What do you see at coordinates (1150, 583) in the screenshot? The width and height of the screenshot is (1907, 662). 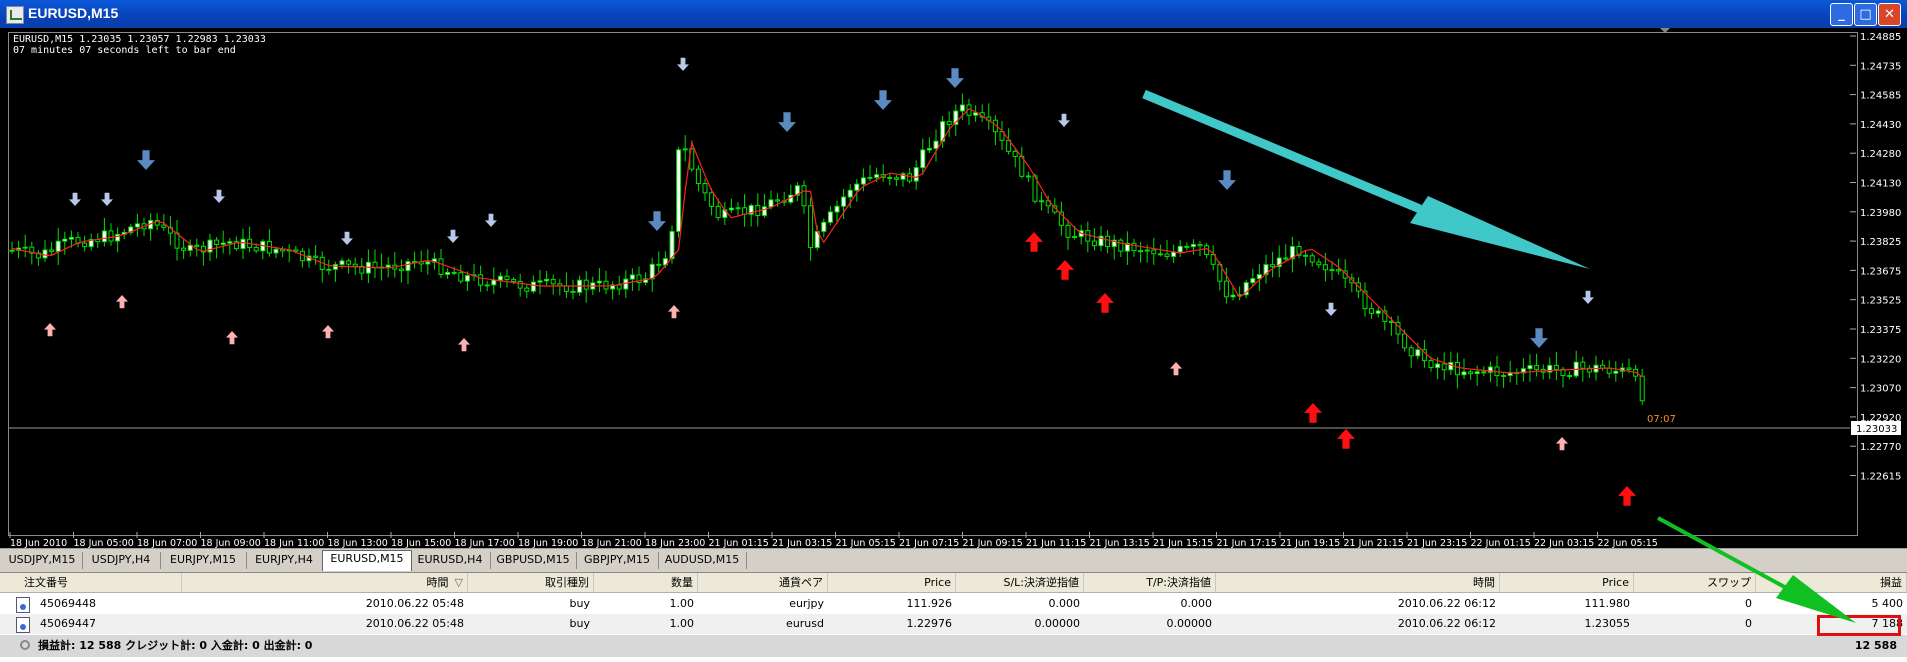 I see `column-header: T/P:決済指値` at bounding box center [1150, 583].